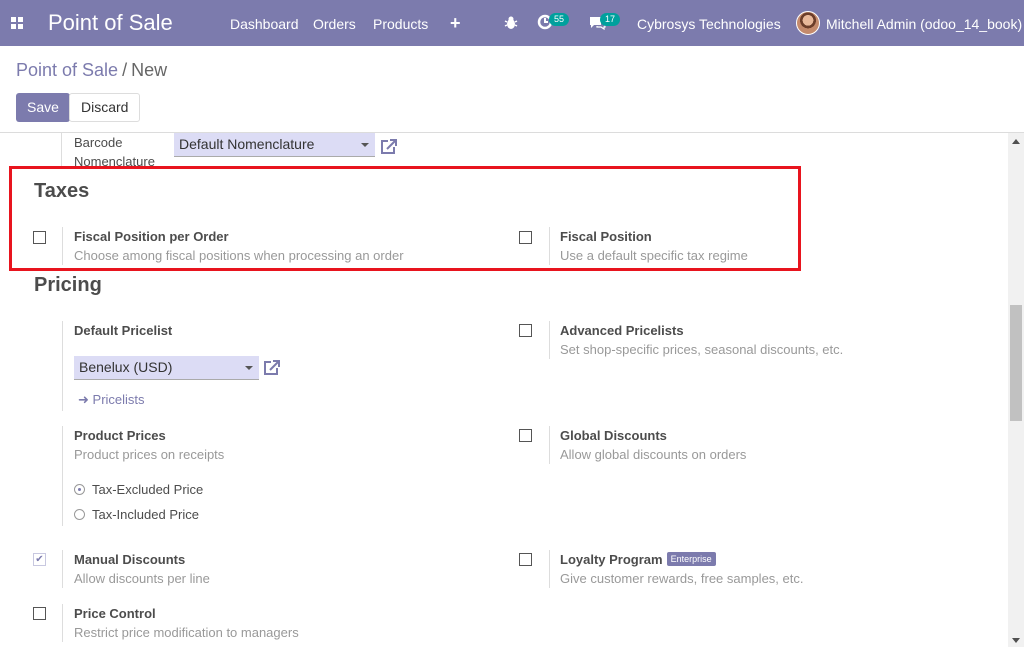 This screenshot has height=647, width=1024. What do you see at coordinates (186, 632) in the screenshot?
I see `price-control-desc: Restrict price modification to managers` at bounding box center [186, 632].